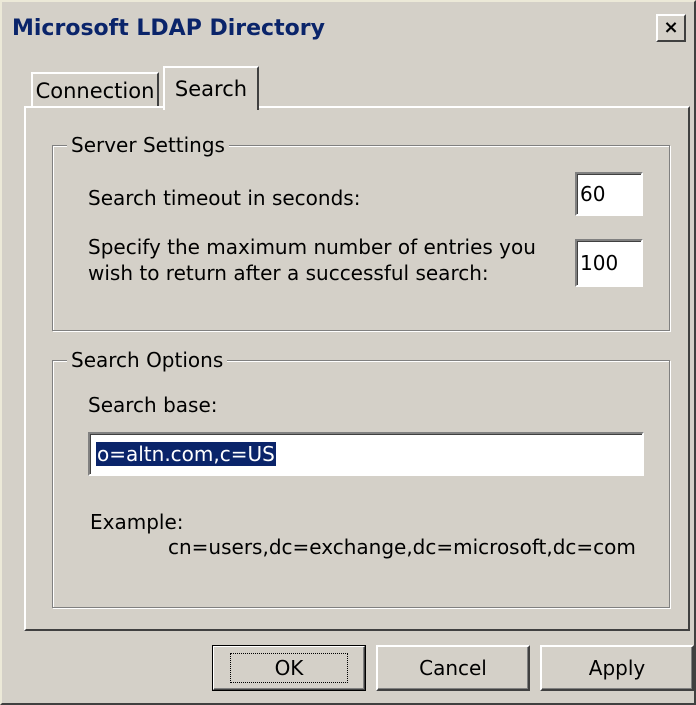 This screenshot has width=696, height=705. Describe the element at coordinates (609, 194) in the screenshot. I see `search-timeout-input: 60` at that location.